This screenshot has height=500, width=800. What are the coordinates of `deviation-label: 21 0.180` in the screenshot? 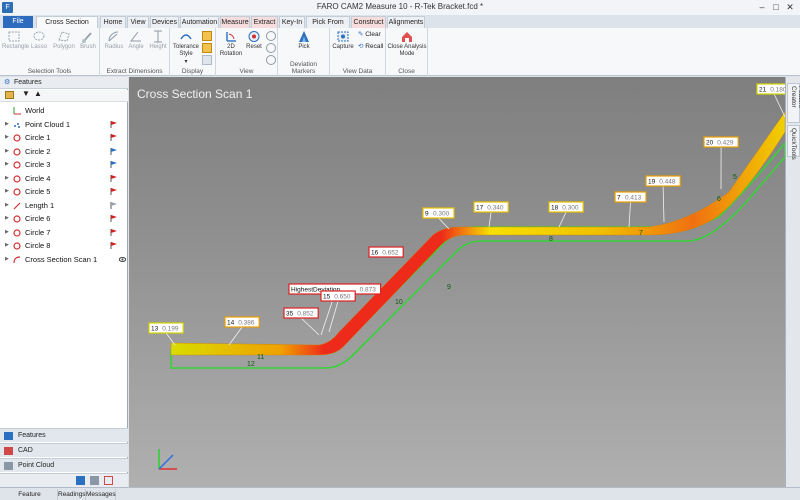 It's located at (770, 100).